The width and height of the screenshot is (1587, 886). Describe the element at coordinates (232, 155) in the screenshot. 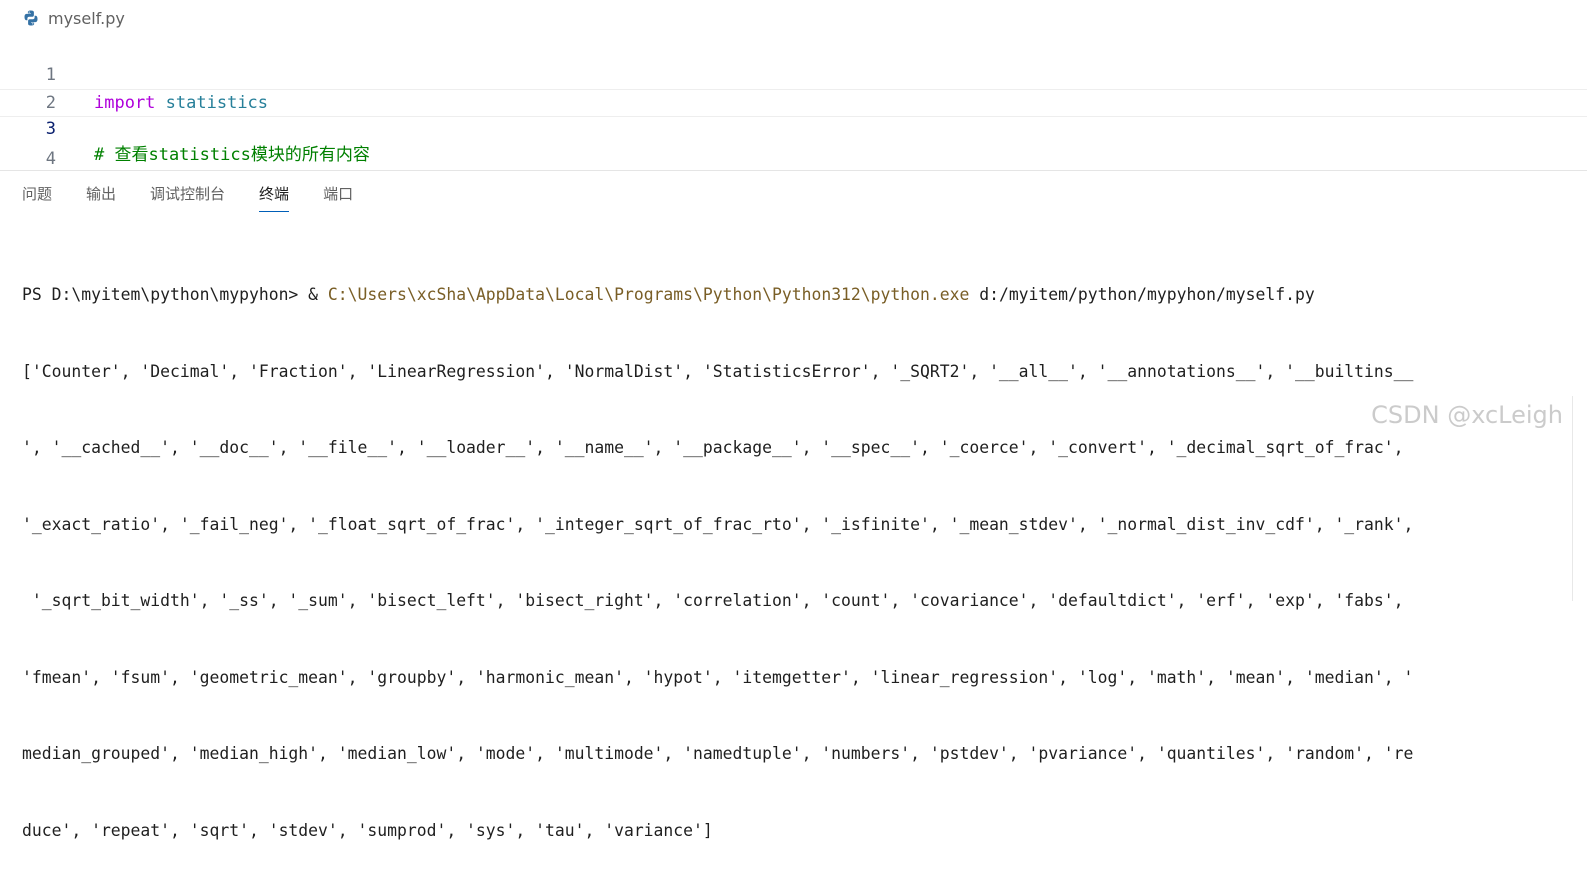

I see `comment-token: # 查看statistics模块的所有内容` at that location.